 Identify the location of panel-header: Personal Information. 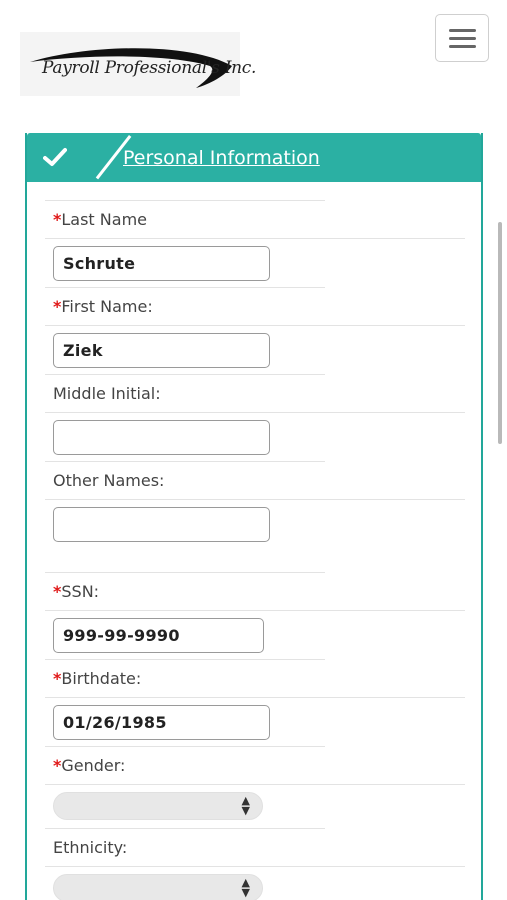
(254, 157).